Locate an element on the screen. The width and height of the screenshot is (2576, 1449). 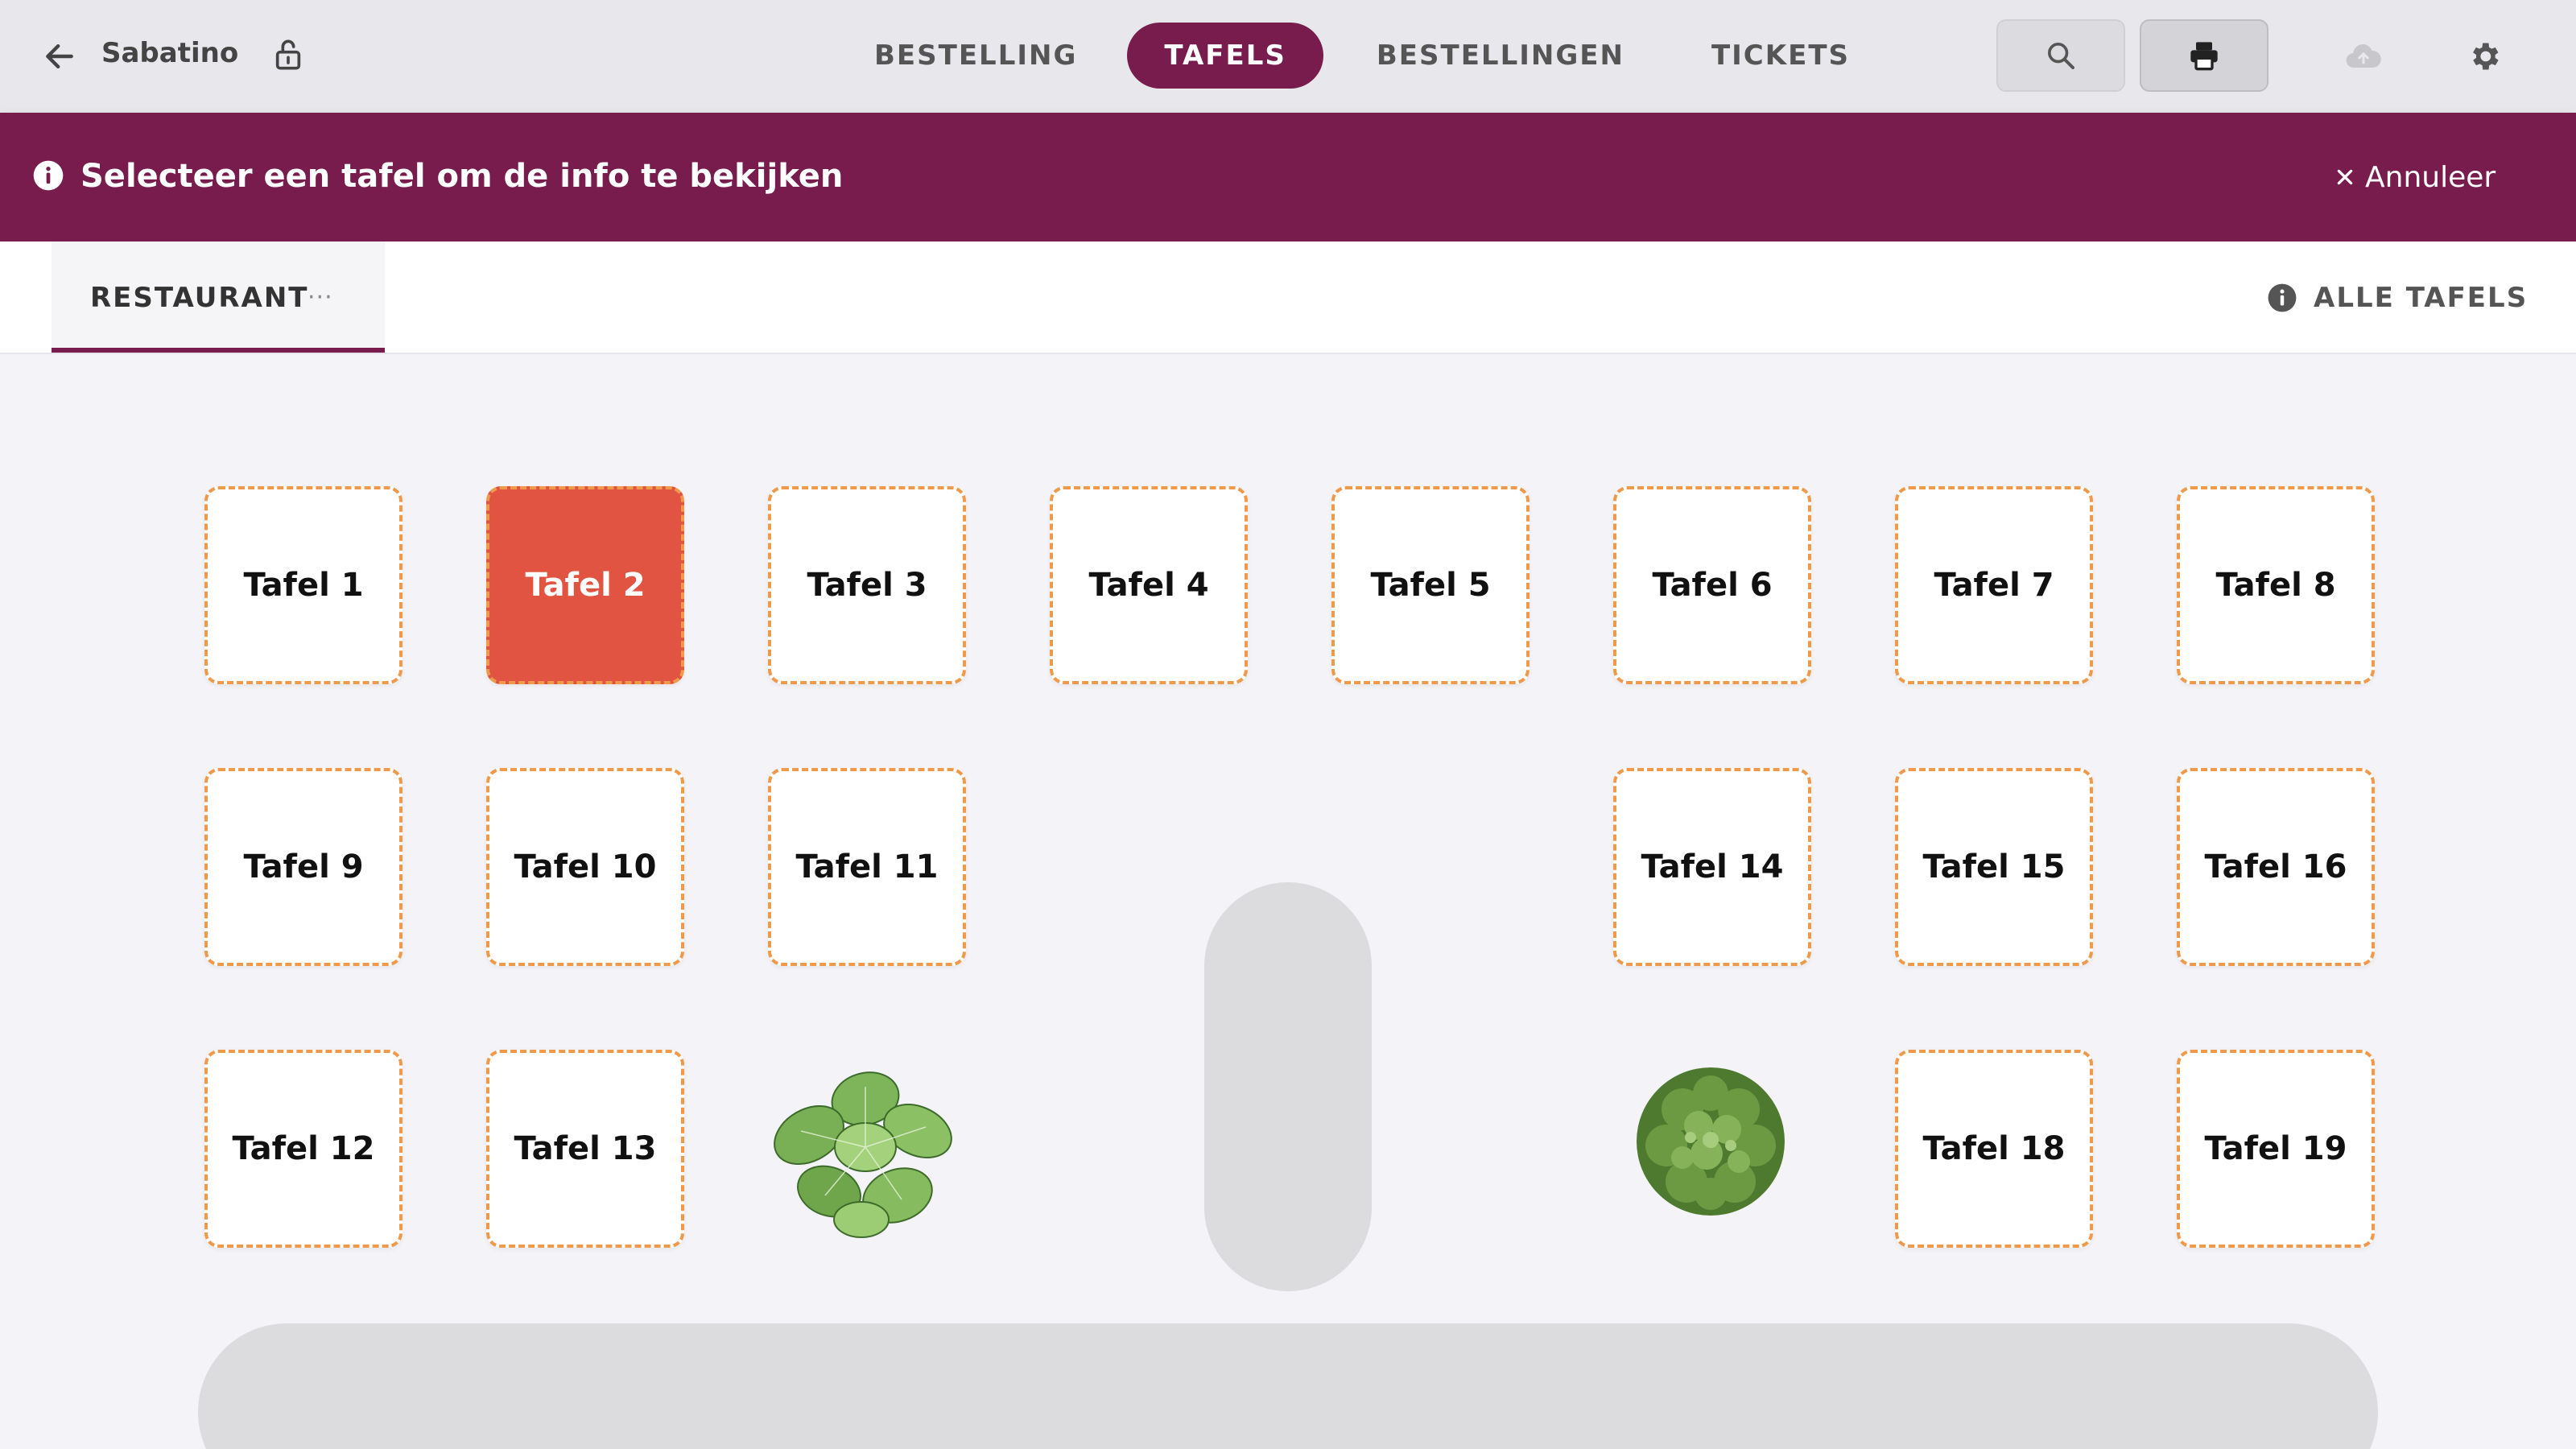
tab-bestellingen: BESTELLINGEN is located at coordinates (1501, 56).